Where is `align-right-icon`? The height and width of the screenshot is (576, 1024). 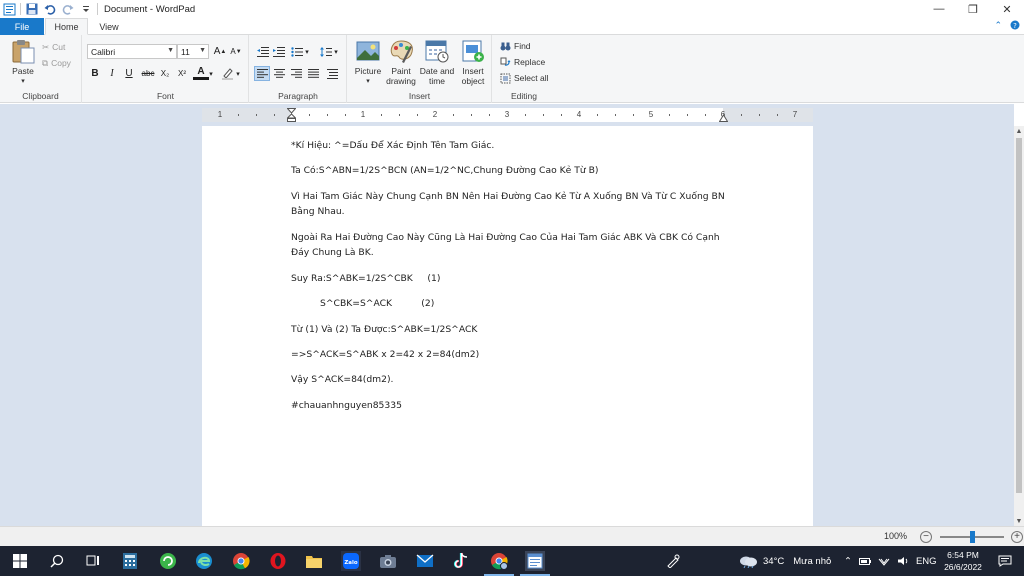 align-right-icon is located at coordinates (296, 73).